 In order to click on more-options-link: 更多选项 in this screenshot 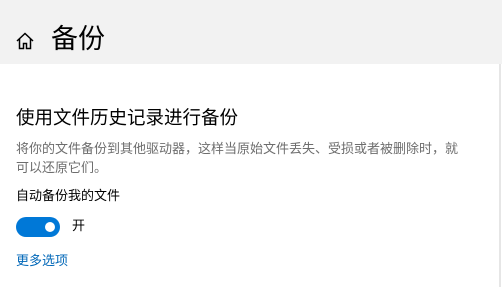, I will do `click(42, 262)`.